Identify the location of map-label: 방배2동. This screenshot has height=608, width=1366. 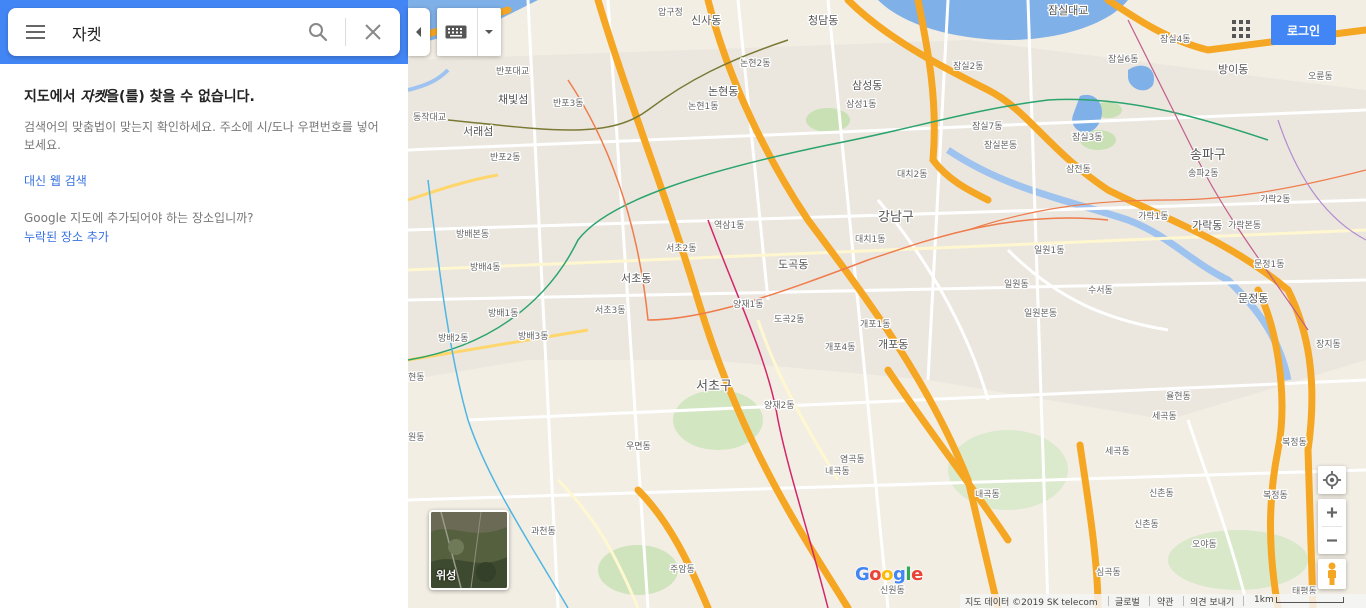
(453, 338).